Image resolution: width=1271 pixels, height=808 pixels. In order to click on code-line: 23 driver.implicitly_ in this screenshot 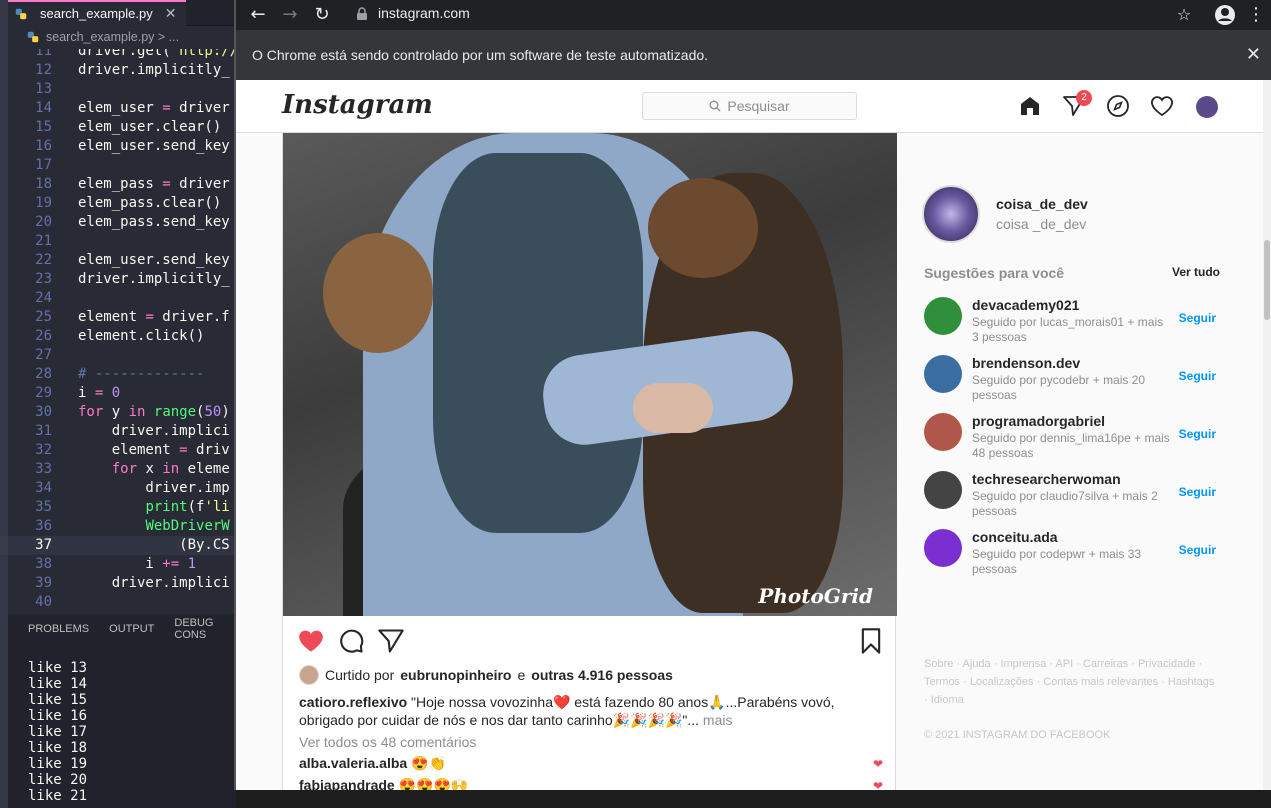, I will do `click(118, 279)`.